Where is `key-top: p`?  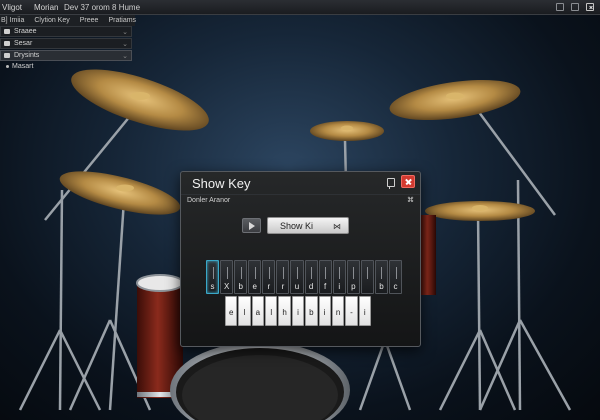 key-top: p is located at coordinates (353, 277).